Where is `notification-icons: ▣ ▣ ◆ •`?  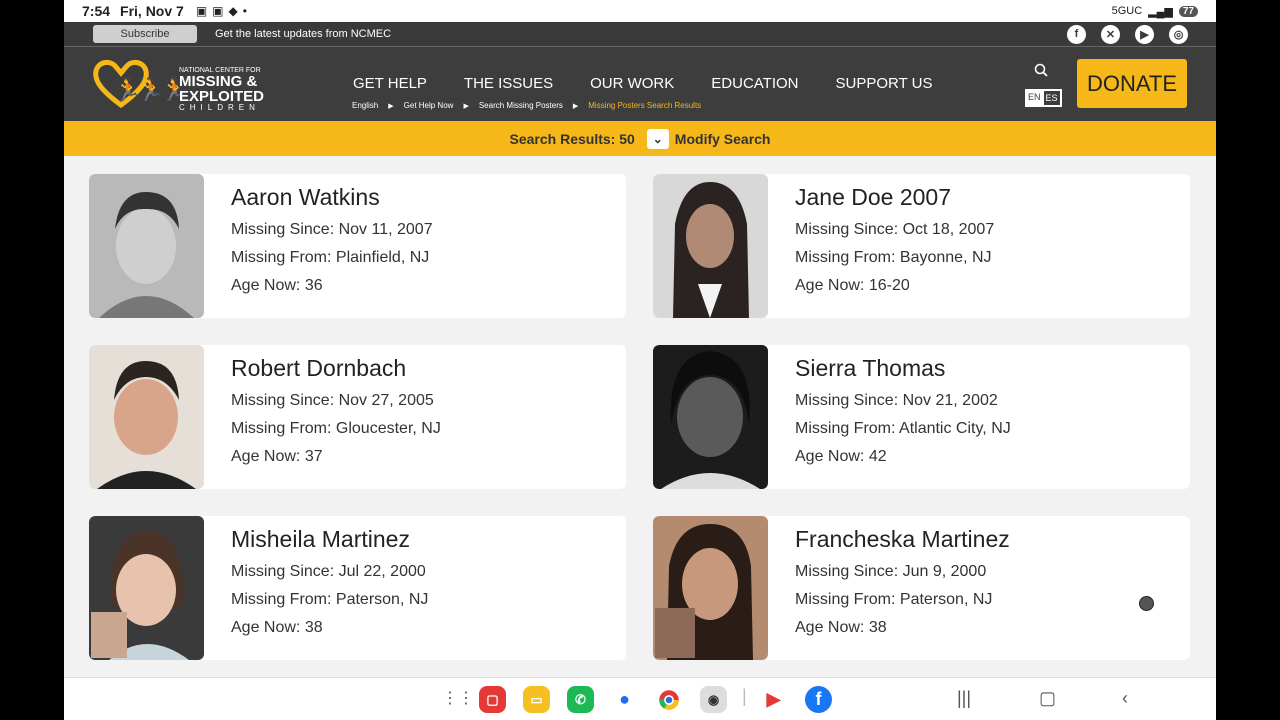 notification-icons: ▣ ▣ ◆ • is located at coordinates (221, 11).